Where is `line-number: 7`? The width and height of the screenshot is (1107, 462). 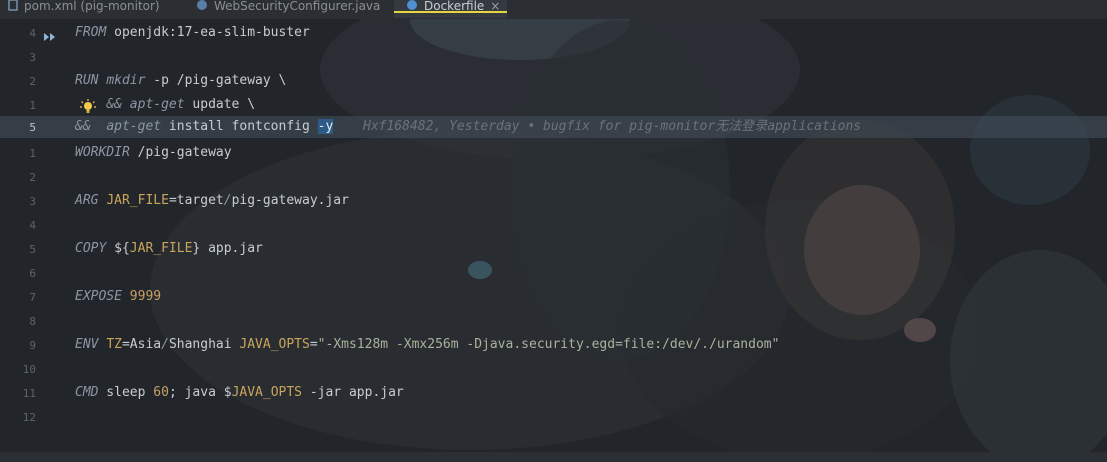 line-number: 7 is located at coordinates (32, 297).